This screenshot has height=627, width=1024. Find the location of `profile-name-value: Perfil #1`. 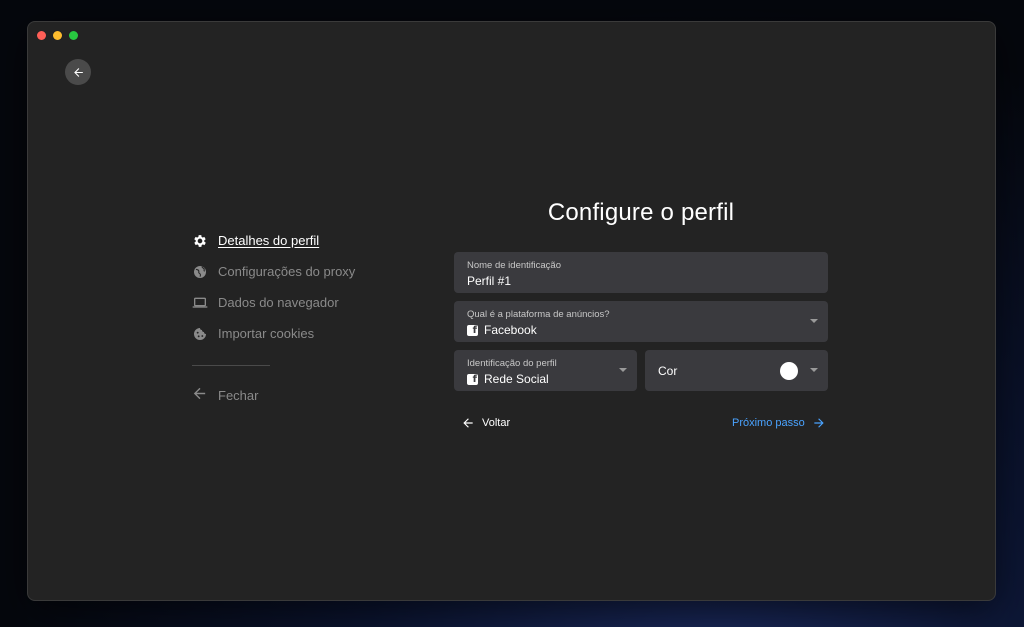

profile-name-value: Perfil #1 is located at coordinates (489, 281).